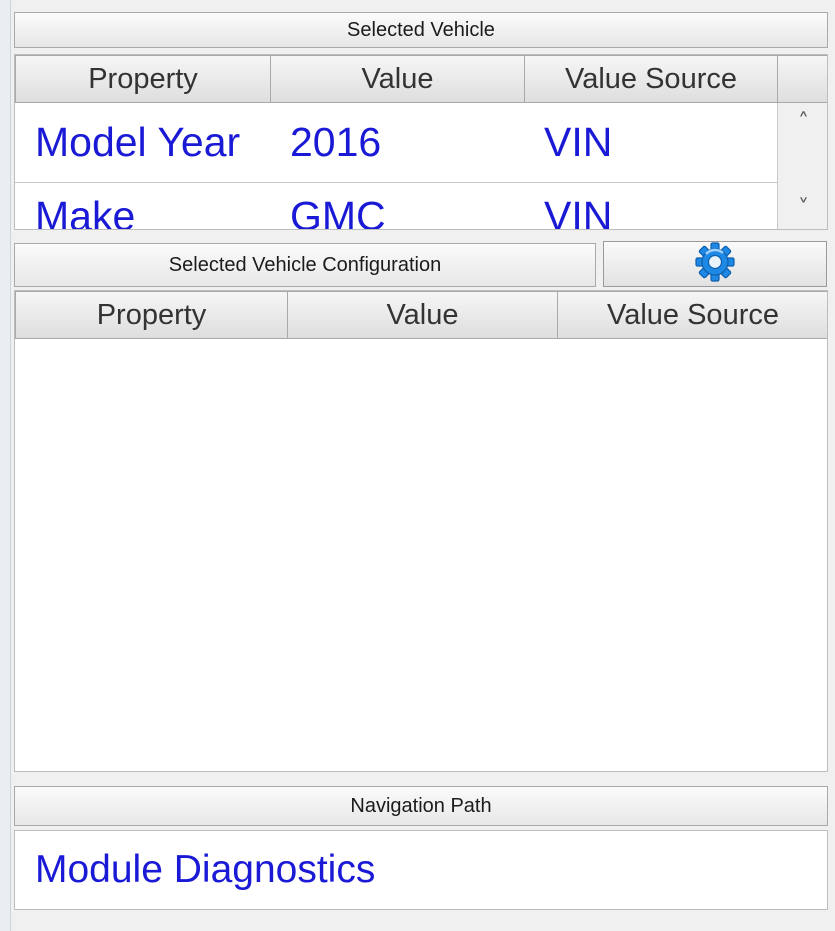  What do you see at coordinates (802, 79) in the screenshot?
I see `scrollbar-header` at bounding box center [802, 79].